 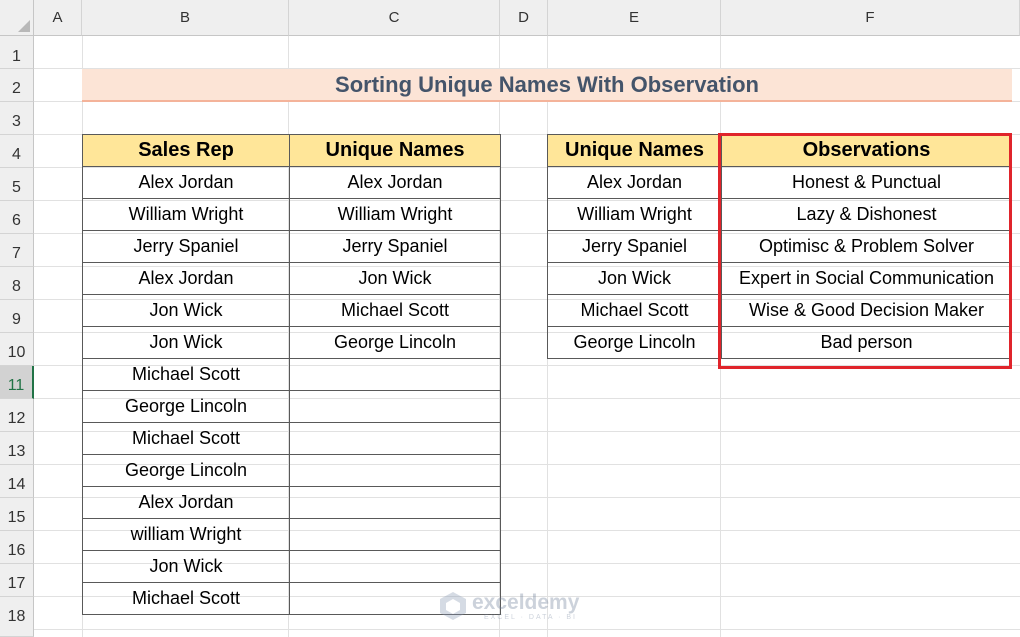 I want to click on row-header-15: 15, so click(x=17, y=514).